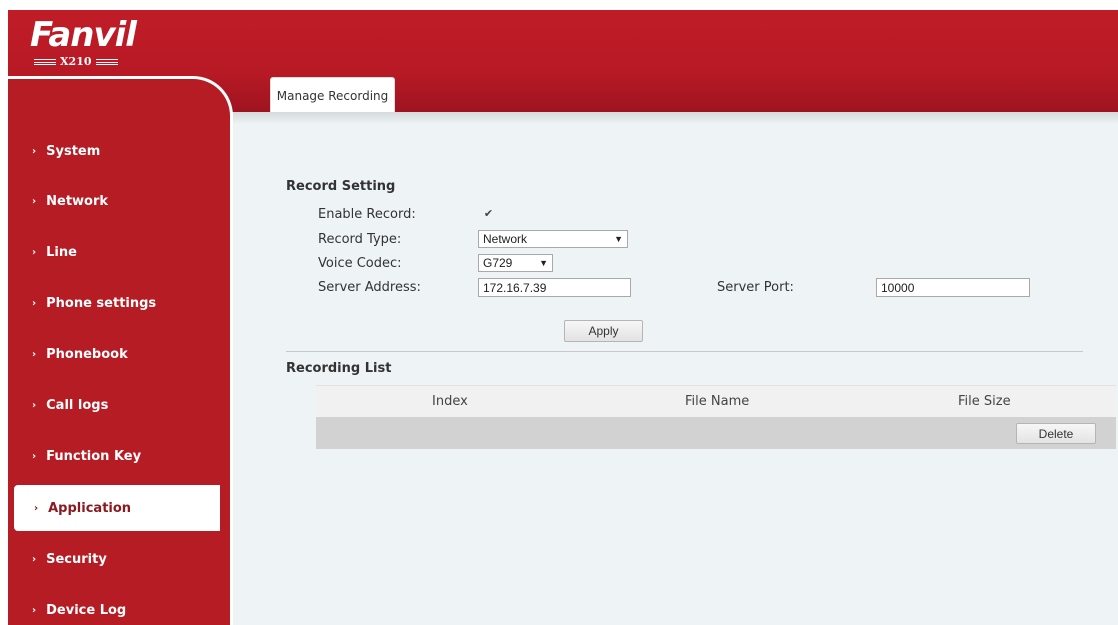 The width and height of the screenshot is (1118, 625). Describe the element at coordinates (106, 61) in the screenshot. I see `logo-bars-right-icon` at that location.